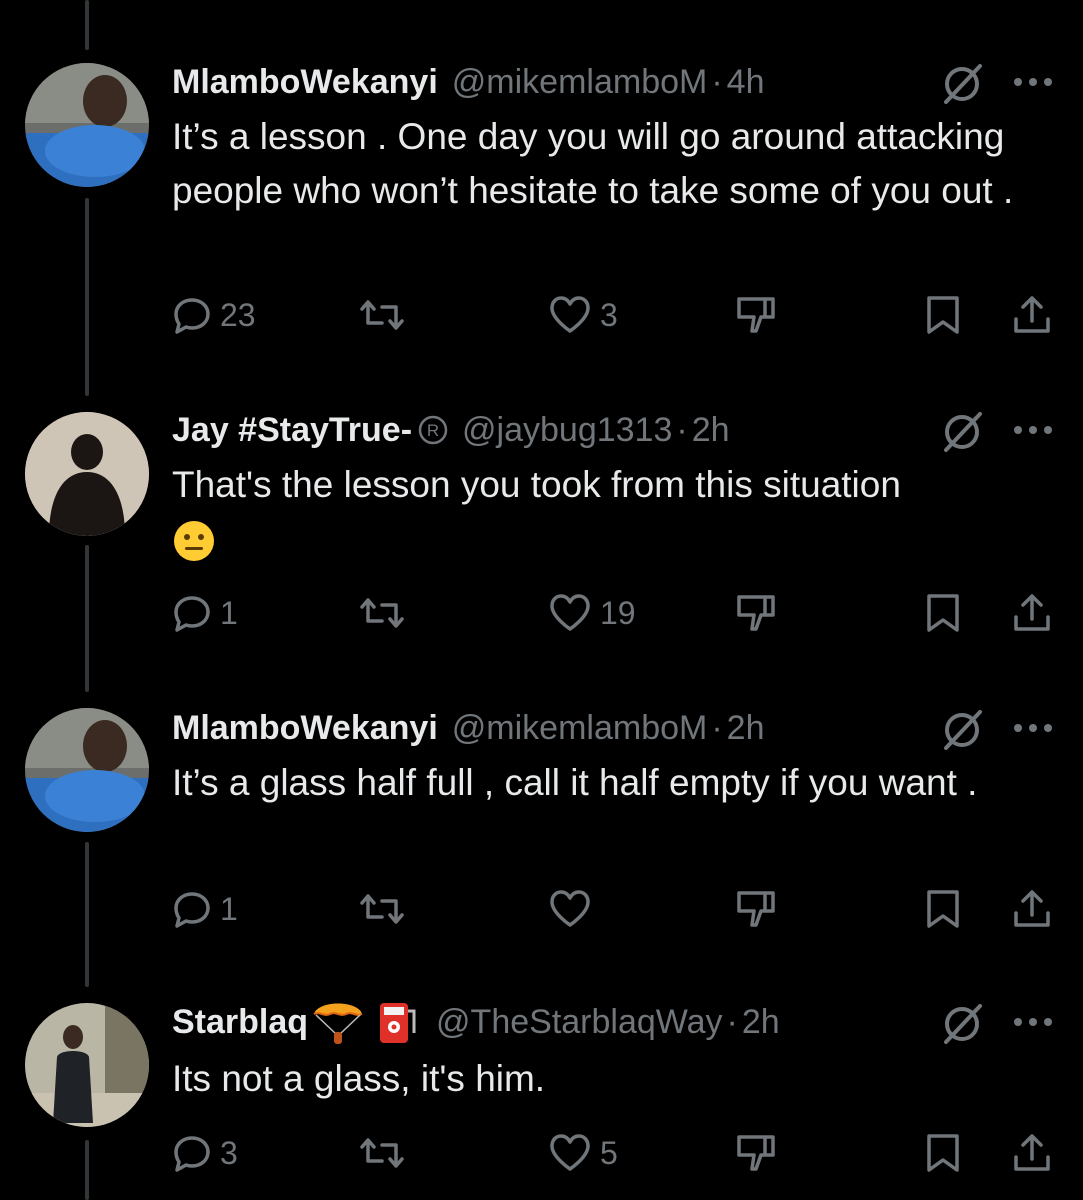 Image resolution: width=1083 pixels, height=1200 pixels. What do you see at coordinates (338, 1023) in the screenshot?
I see `parachute-emoji` at bounding box center [338, 1023].